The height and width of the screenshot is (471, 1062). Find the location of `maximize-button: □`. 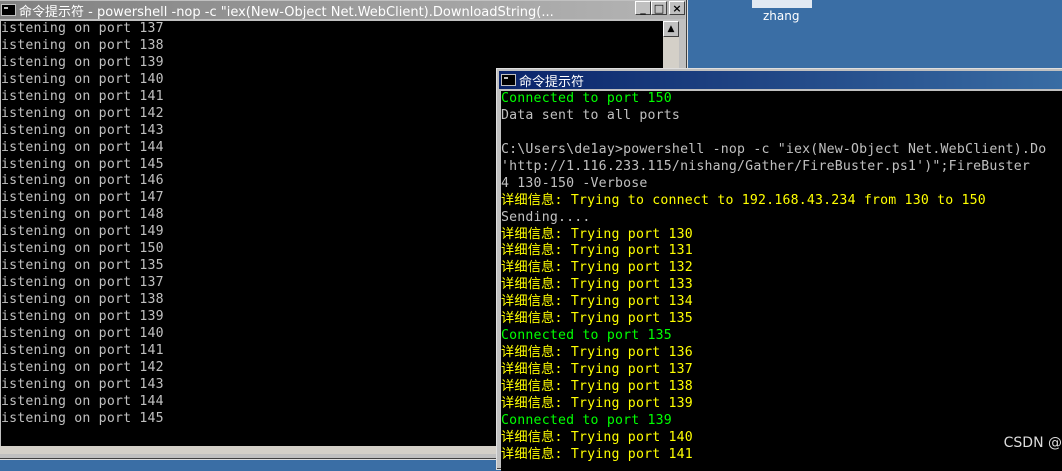

maximize-button: □ is located at coordinates (659, 8).